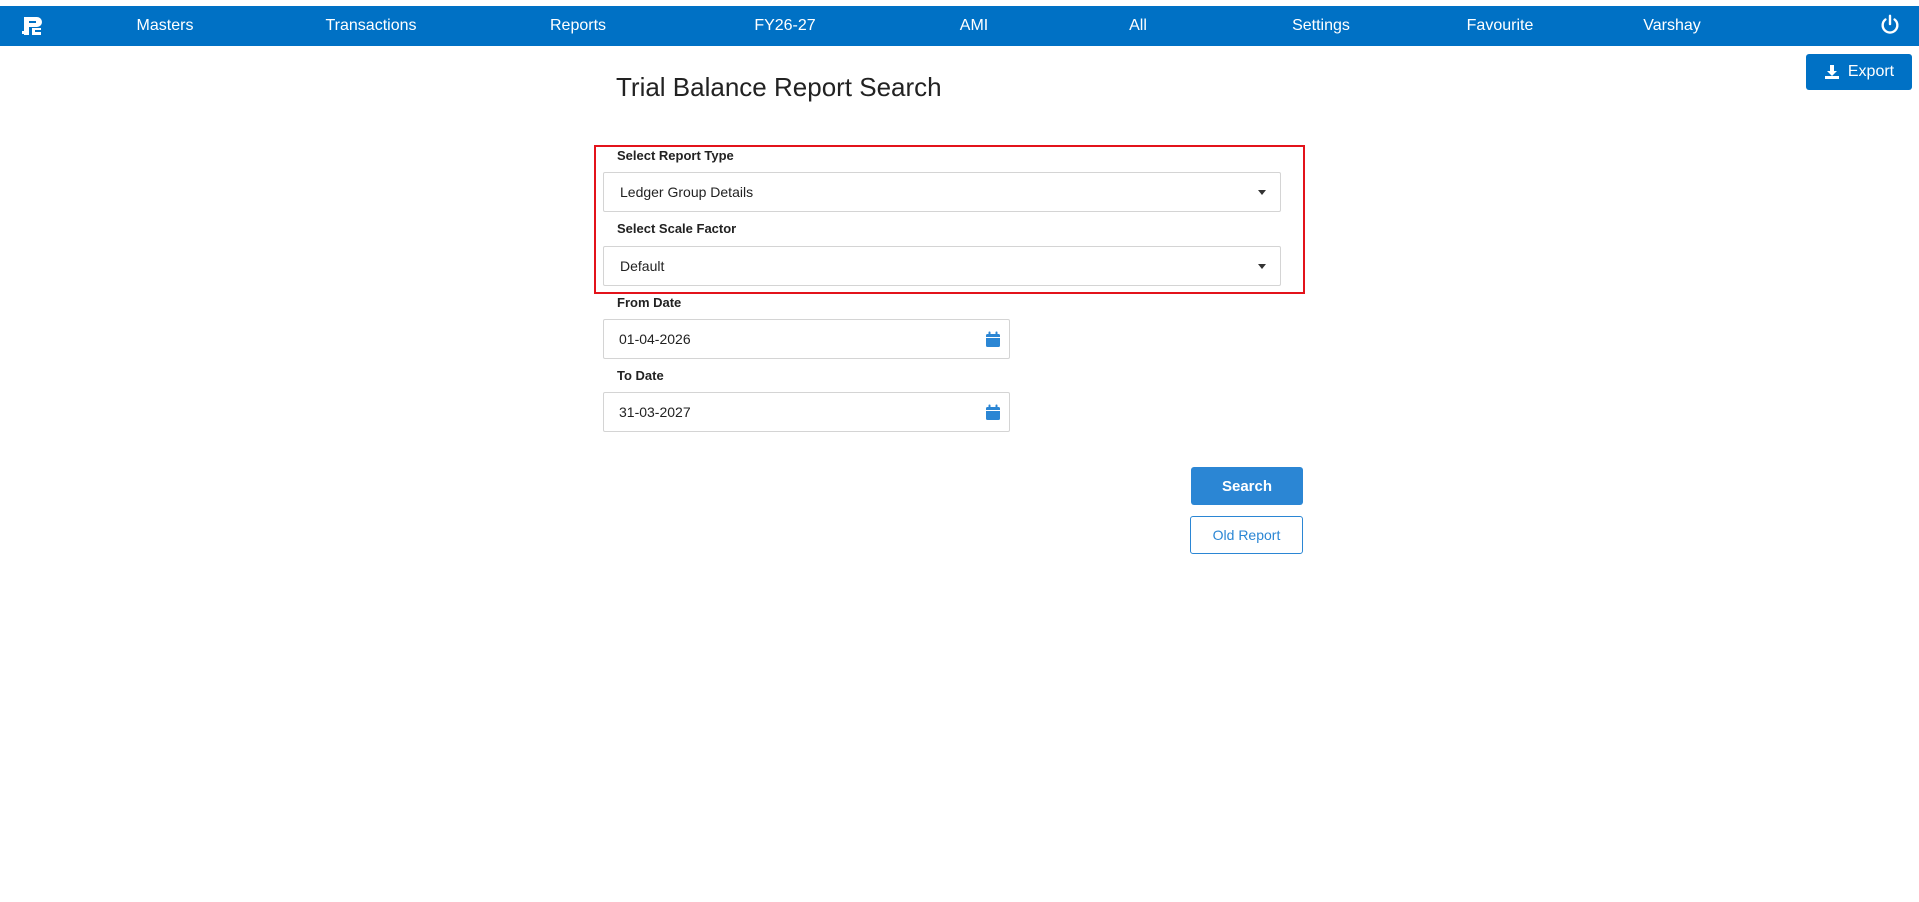  I want to click on nav-item-reports: Reports, so click(578, 26).